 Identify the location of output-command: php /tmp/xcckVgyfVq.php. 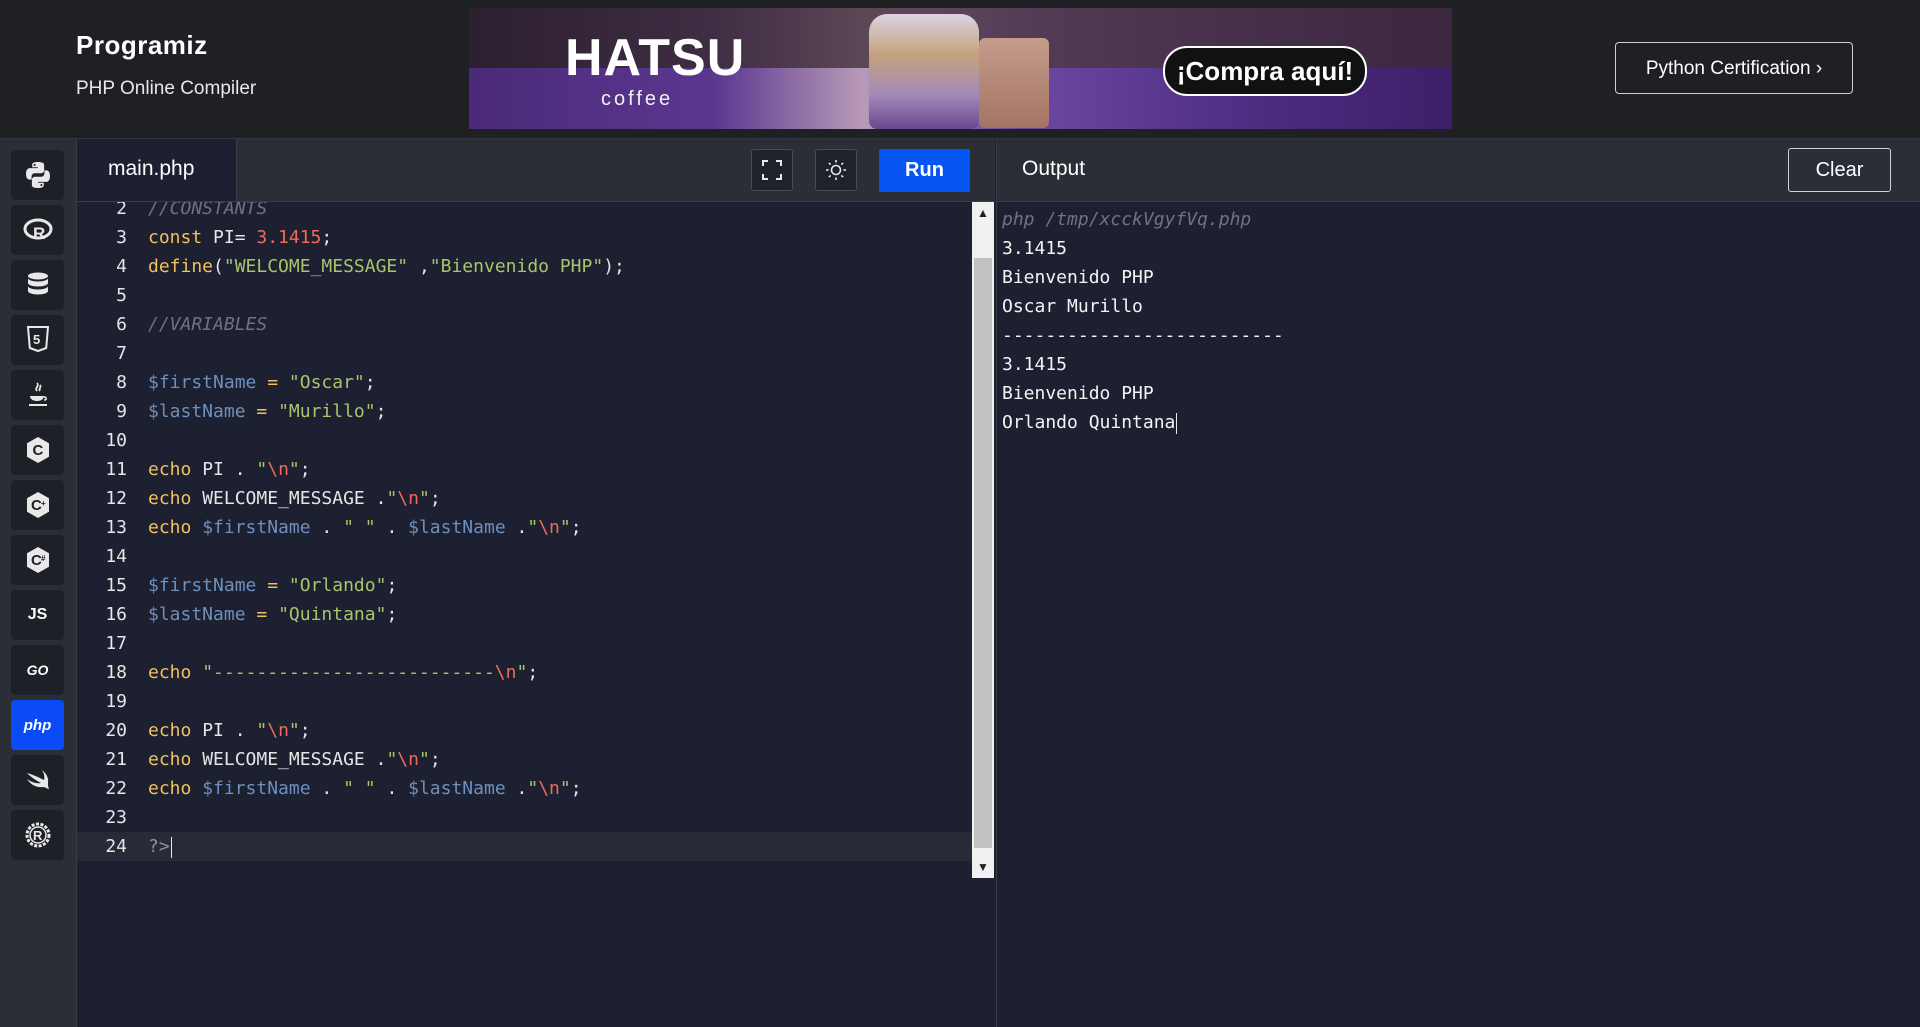
(1127, 219).